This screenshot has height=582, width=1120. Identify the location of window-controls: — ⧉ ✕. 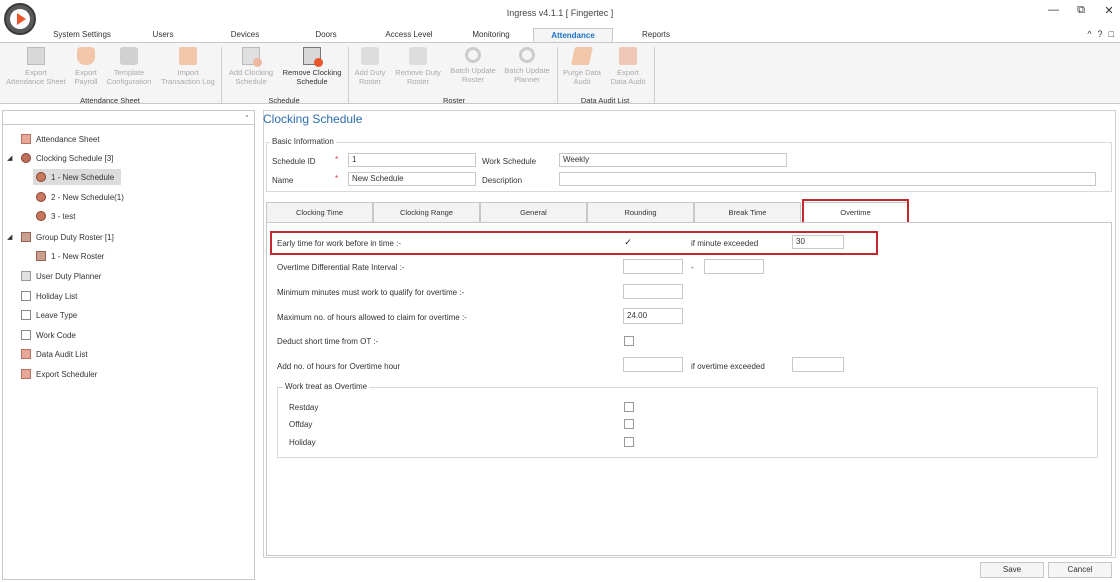
(1081, 10).